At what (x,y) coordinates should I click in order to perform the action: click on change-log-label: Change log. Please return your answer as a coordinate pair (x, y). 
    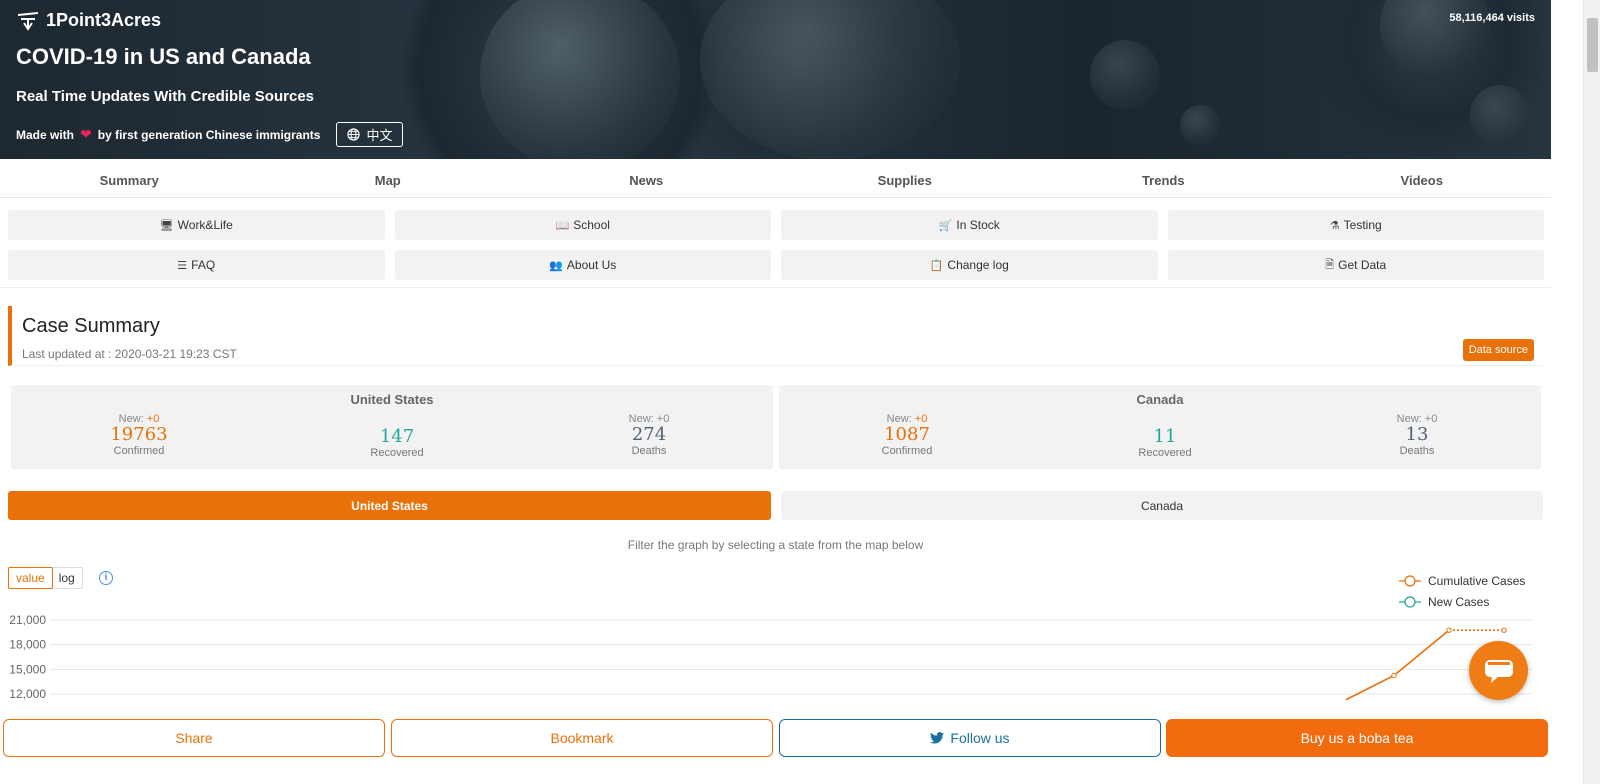
    Looking at the image, I should click on (978, 265).